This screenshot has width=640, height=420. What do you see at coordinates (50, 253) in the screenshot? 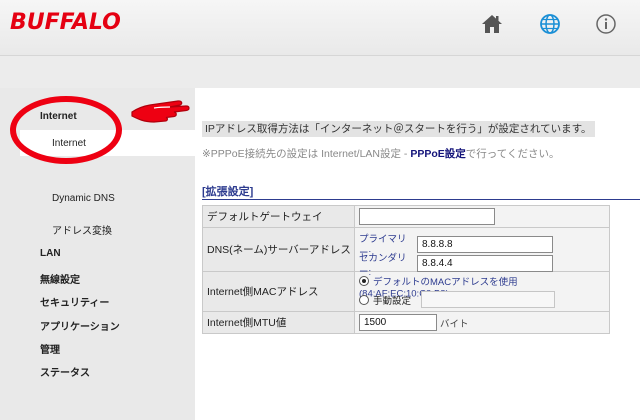
I see `sidebar-item-lan: LAN` at bounding box center [50, 253].